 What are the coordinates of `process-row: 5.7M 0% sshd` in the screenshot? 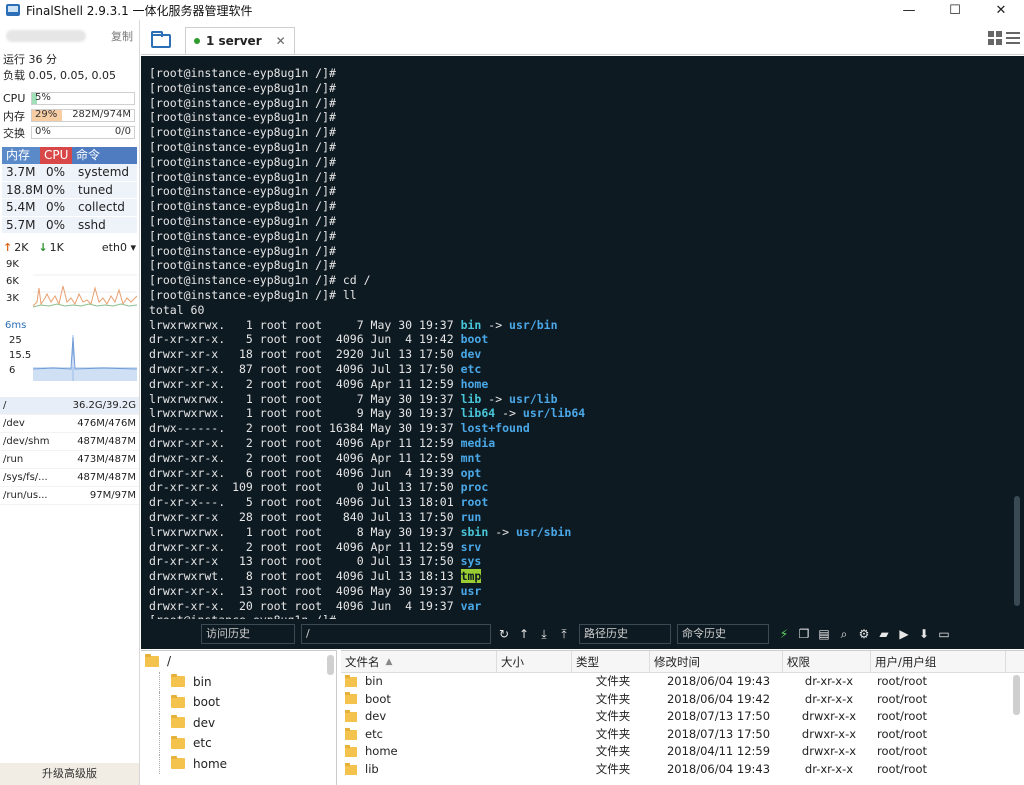 It's located at (69, 225).